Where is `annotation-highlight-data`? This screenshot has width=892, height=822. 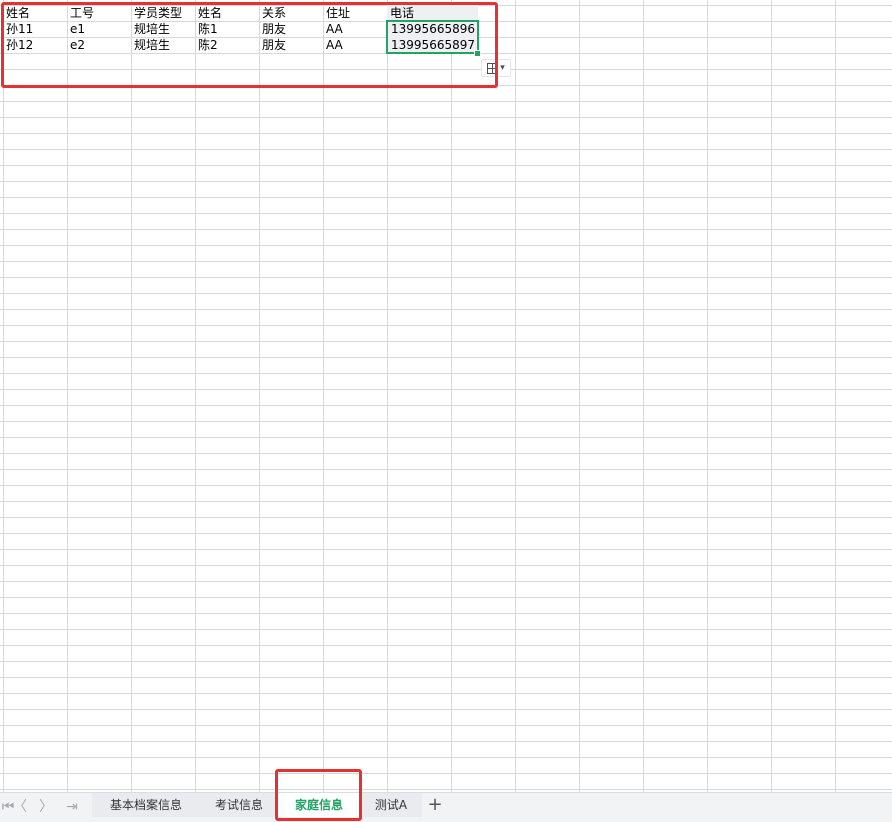 annotation-highlight-data is located at coordinates (249, 45).